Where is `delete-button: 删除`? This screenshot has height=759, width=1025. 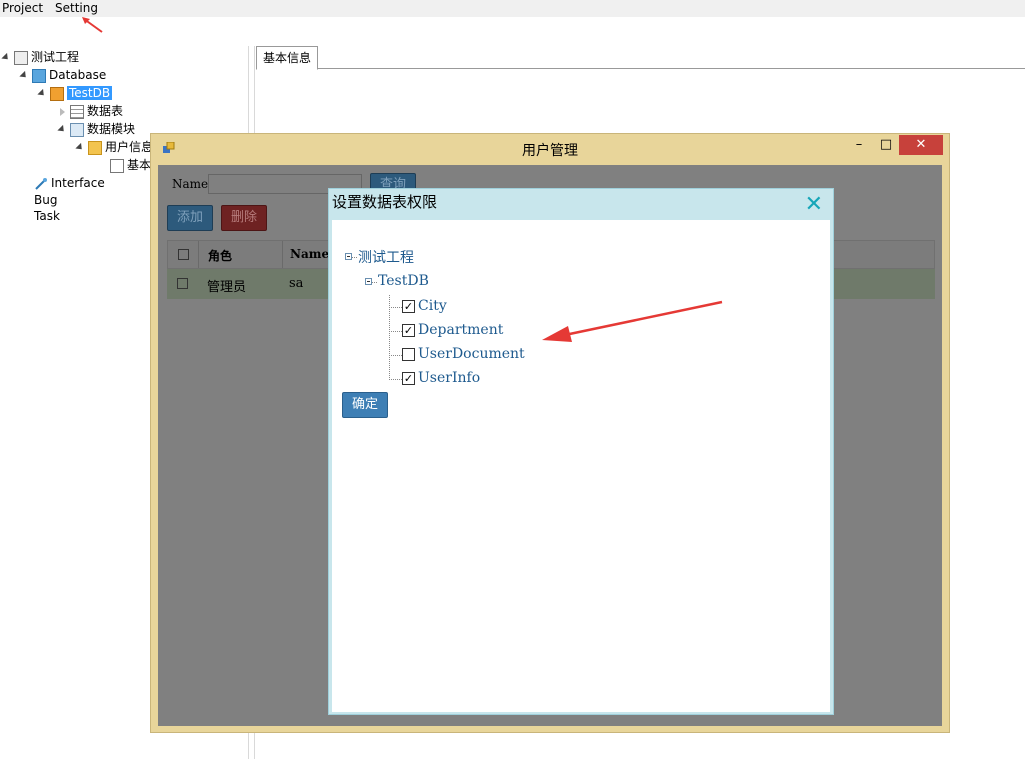 delete-button: 删除 is located at coordinates (244, 218).